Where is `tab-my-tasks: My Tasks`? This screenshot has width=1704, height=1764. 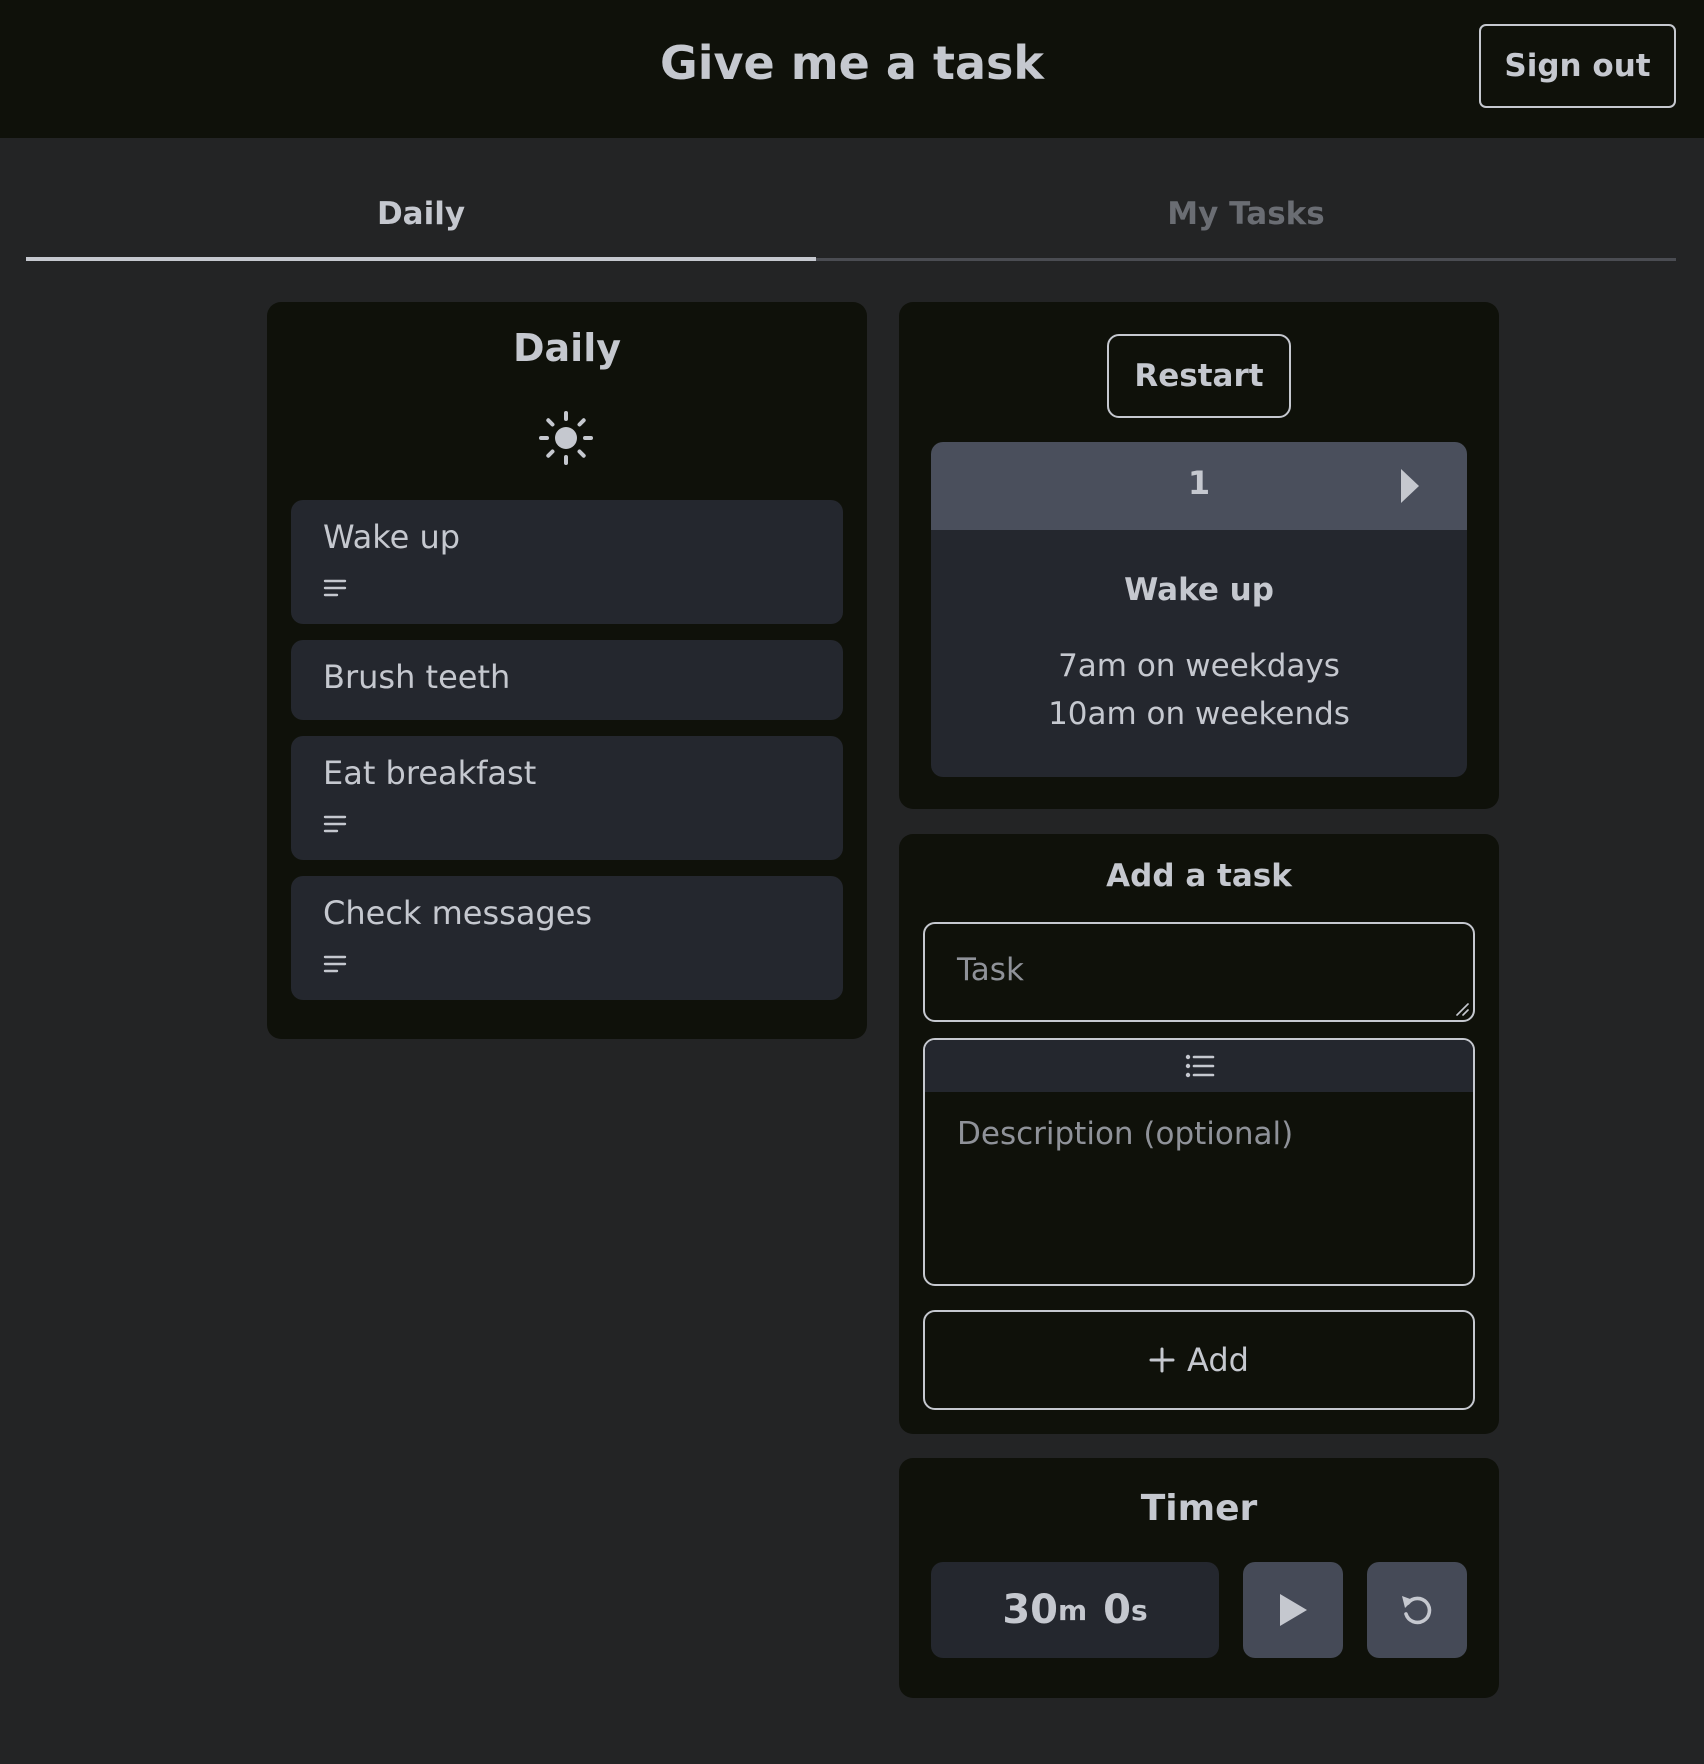
tab-my-tasks: My Tasks is located at coordinates (1246, 217).